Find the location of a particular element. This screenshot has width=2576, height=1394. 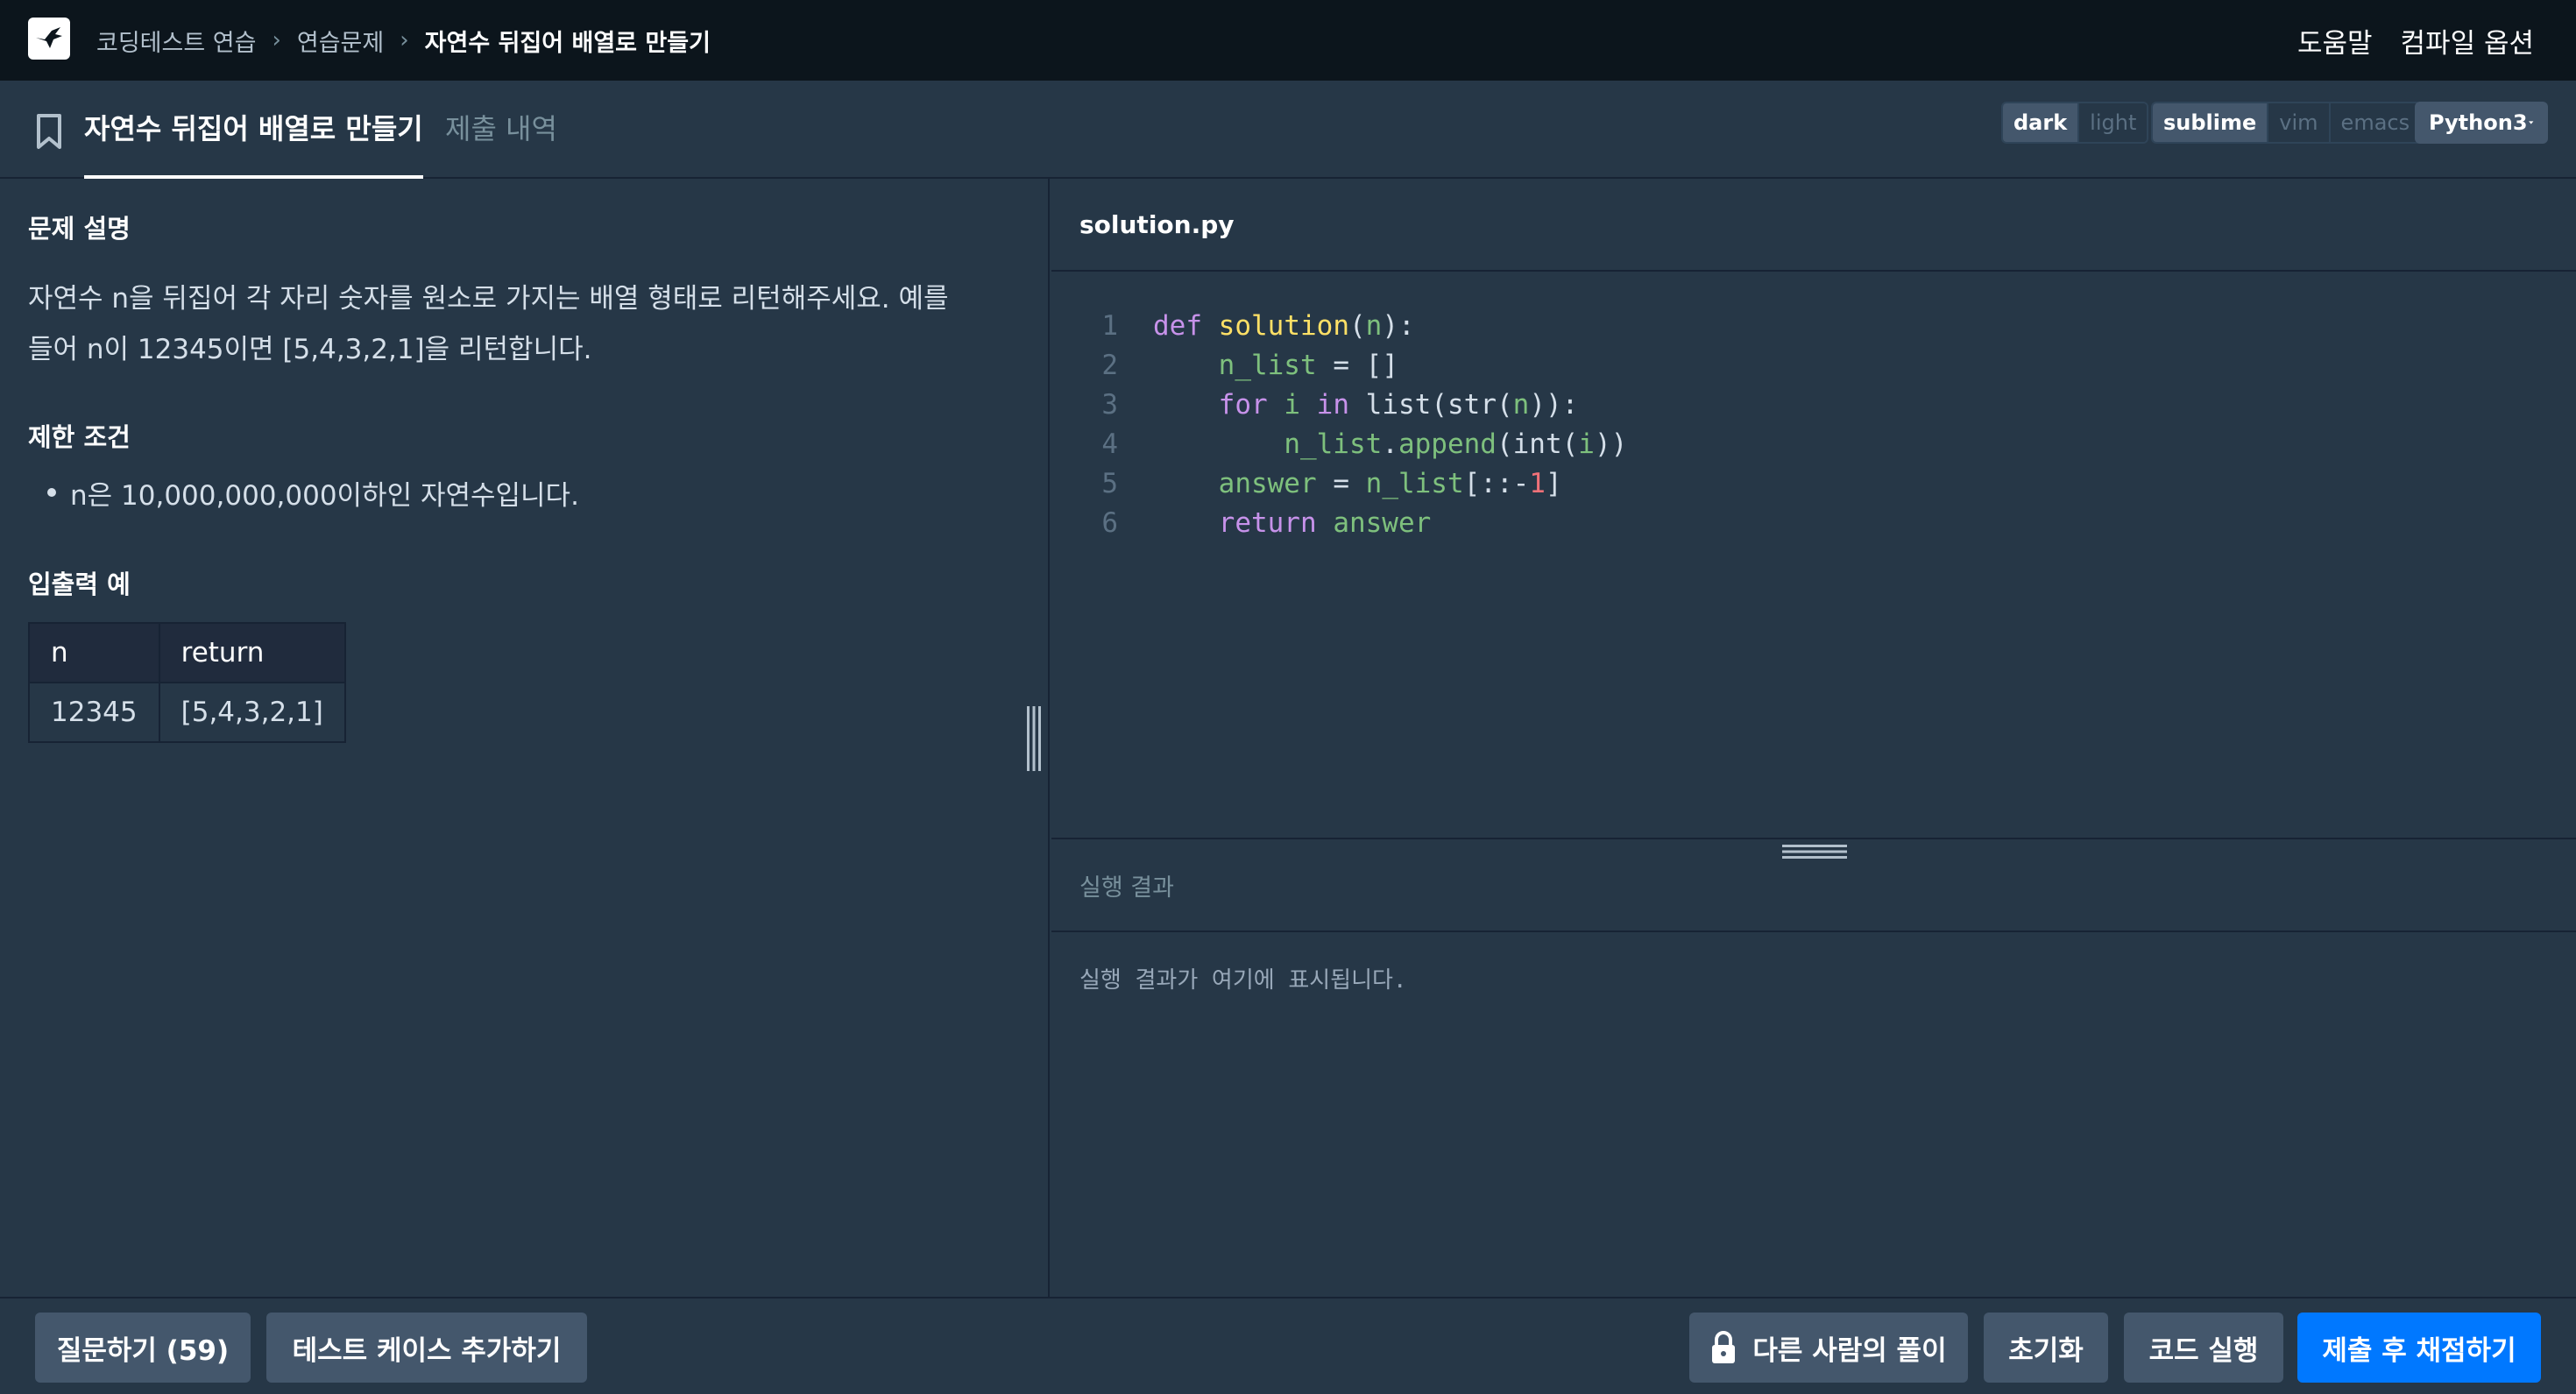

ask-question-button: 질문하기 (59) is located at coordinates (143, 1348).